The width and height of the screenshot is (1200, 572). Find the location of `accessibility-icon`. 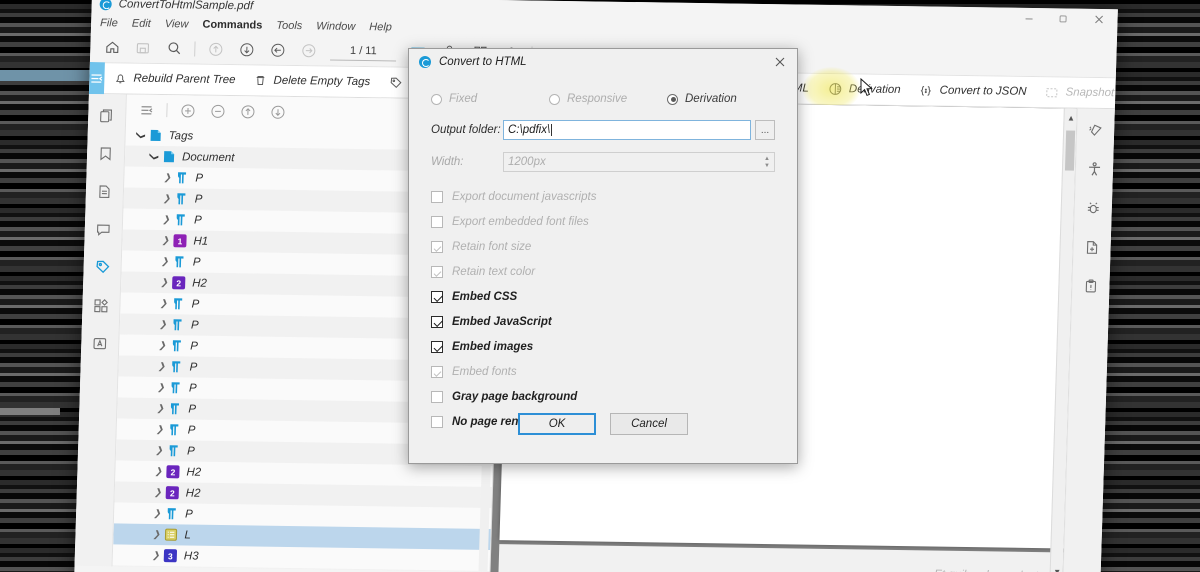

accessibility-icon is located at coordinates (1094, 169).